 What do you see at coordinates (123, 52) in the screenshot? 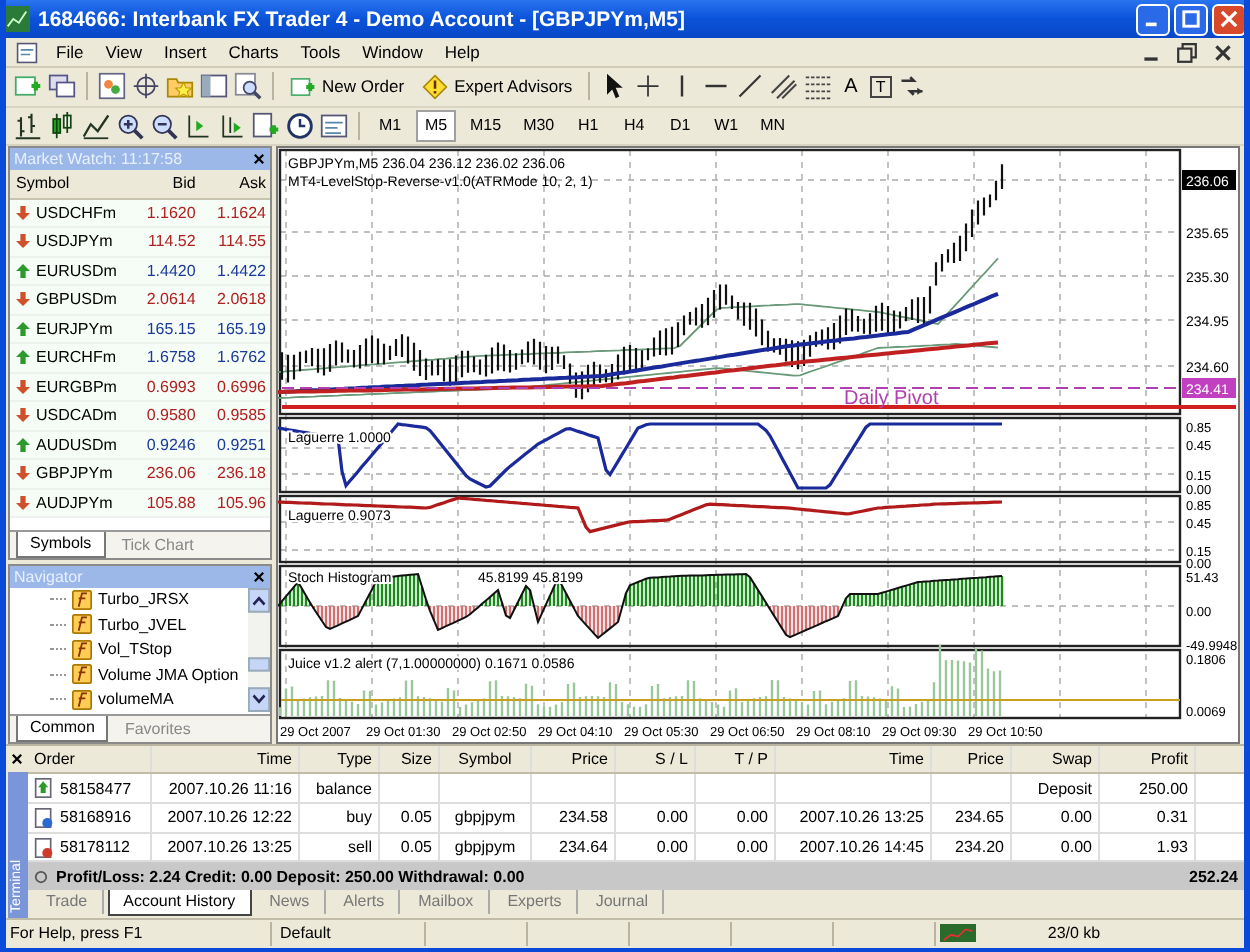
I see `menu-item: View` at bounding box center [123, 52].